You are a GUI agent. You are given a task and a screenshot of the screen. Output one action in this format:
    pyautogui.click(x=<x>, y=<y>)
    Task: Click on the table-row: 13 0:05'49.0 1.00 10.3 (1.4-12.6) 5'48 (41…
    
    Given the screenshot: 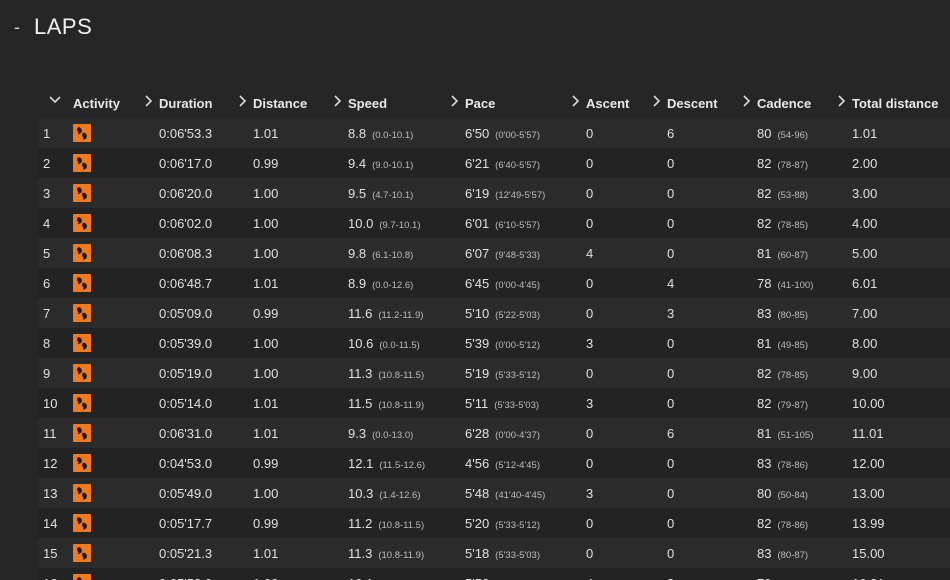 What is the action you would take?
    pyautogui.click(x=494, y=493)
    